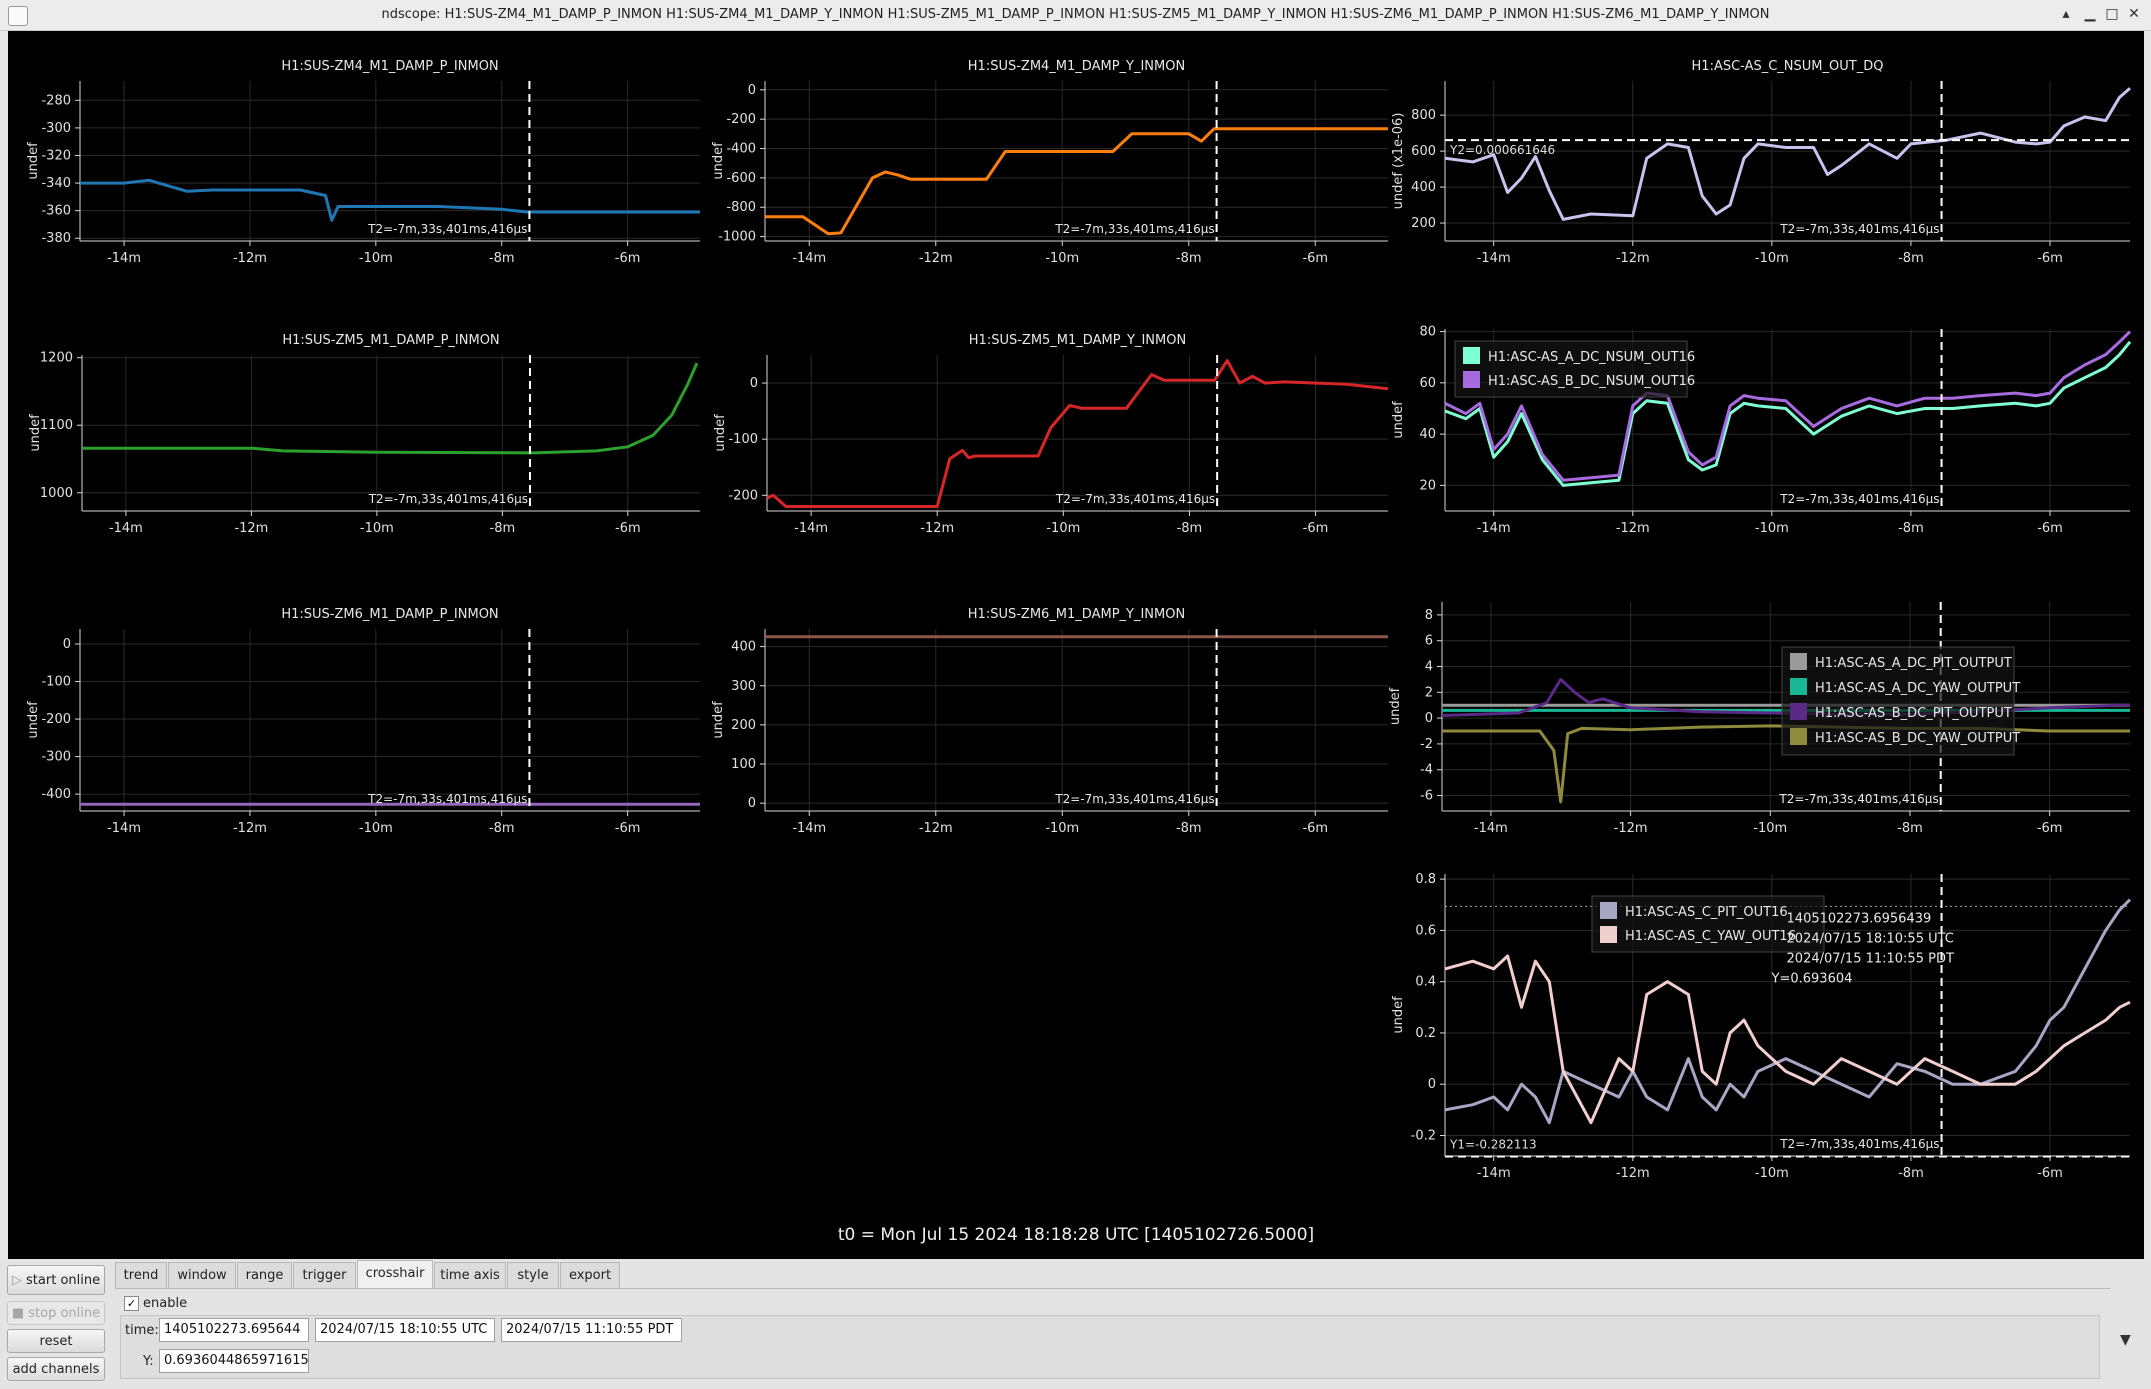 This screenshot has width=2151, height=1389. Describe the element at coordinates (19, 1280) in the screenshot. I see `play-icon: ▷` at that location.